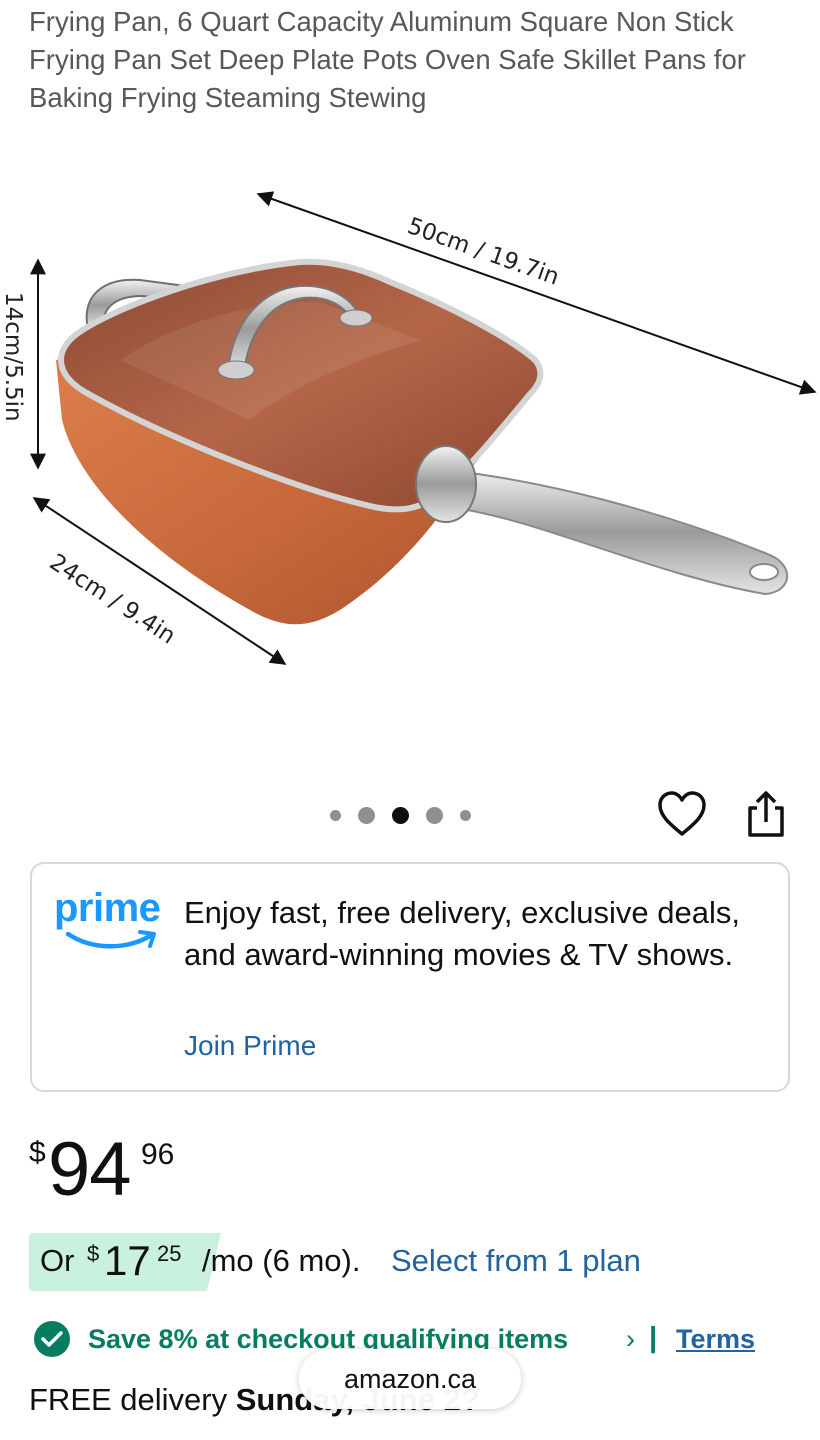 The width and height of the screenshot is (820, 1440). What do you see at coordinates (616, 532) in the screenshot?
I see `pan-long-handle` at bounding box center [616, 532].